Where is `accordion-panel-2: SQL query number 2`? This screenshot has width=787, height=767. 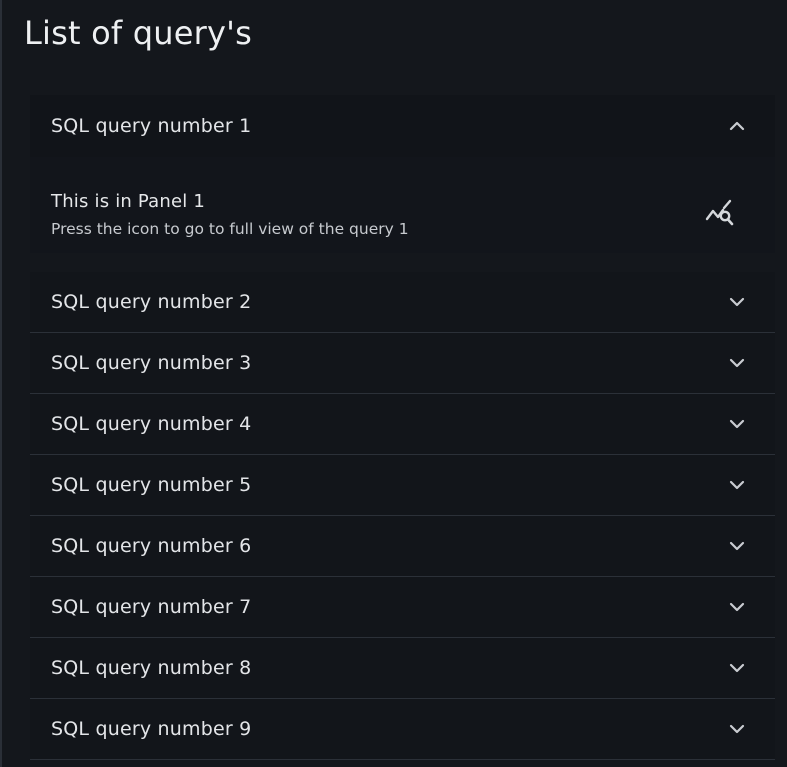
accordion-panel-2: SQL query number 2 is located at coordinates (402, 302).